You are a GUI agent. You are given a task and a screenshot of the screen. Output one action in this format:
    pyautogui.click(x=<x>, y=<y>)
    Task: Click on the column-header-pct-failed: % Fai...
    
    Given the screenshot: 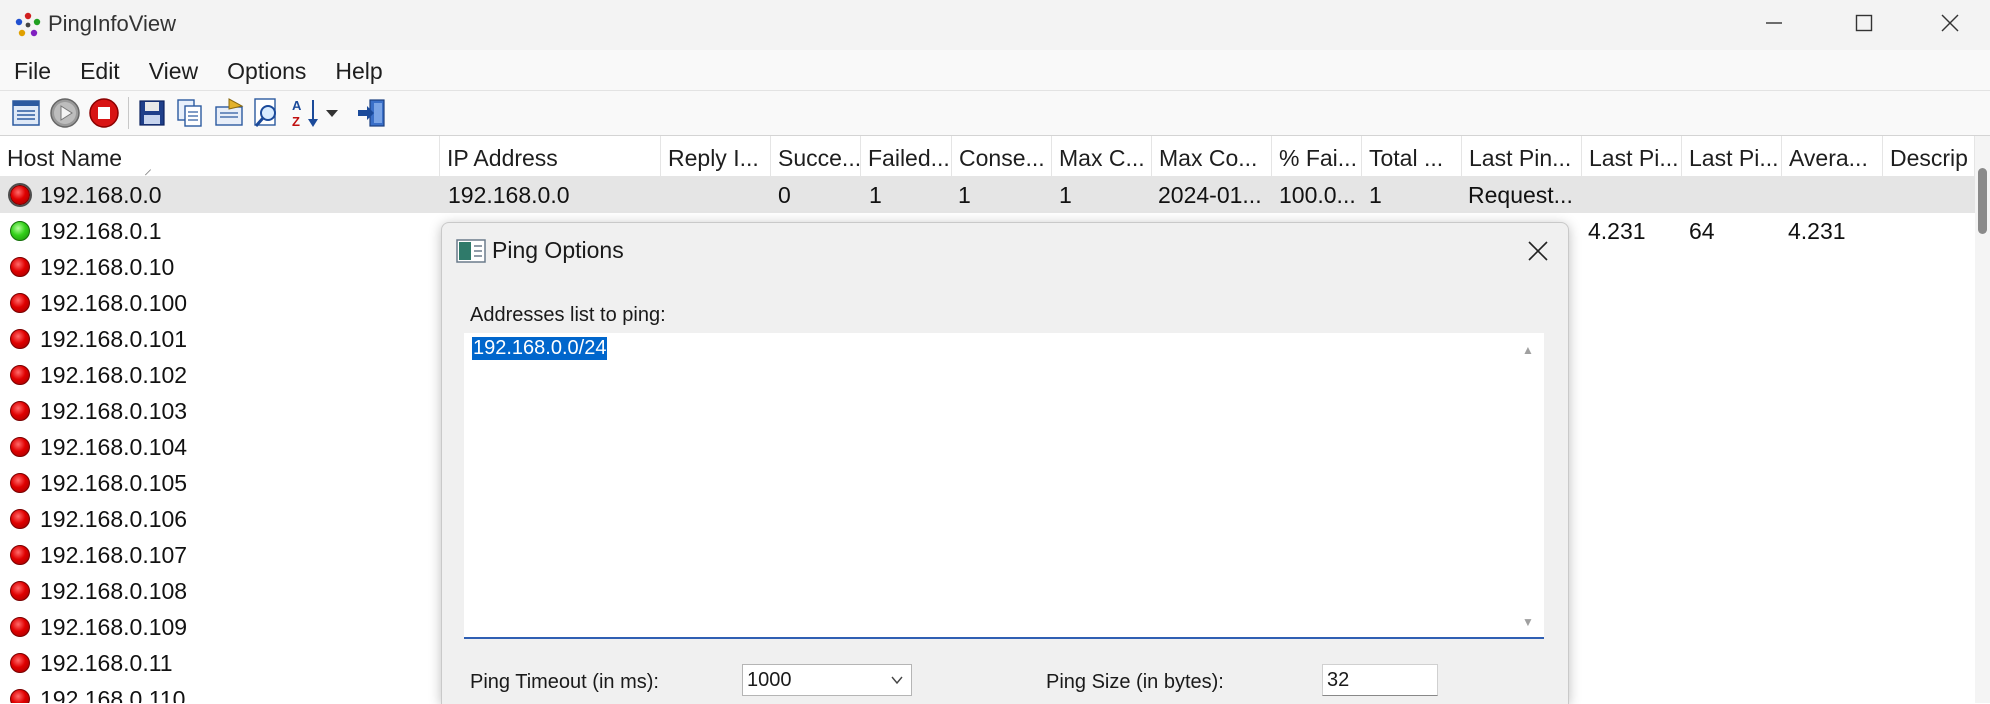 What is the action you would take?
    pyautogui.click(x=1317, y=156)
    